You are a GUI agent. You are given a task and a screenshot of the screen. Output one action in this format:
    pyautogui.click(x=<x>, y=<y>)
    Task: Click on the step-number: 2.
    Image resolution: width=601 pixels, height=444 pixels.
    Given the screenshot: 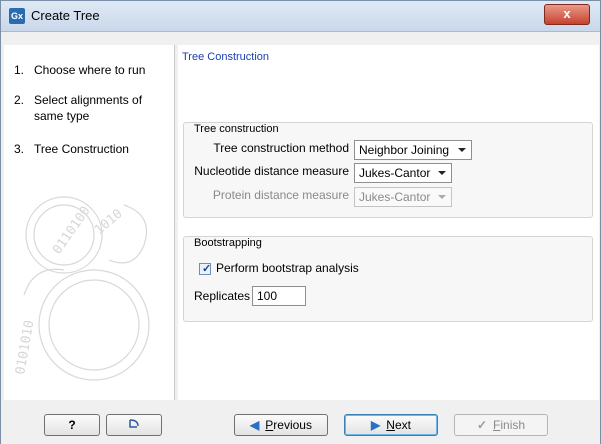 What is the action you would take?
    pyautogui.click(x=19, y=100)
    